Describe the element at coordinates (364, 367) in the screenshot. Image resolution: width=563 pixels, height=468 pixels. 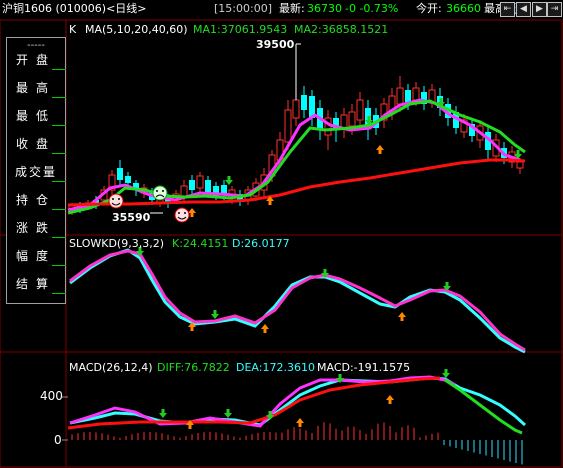
I see `macd-value: MACD:-191.1575` at that location.